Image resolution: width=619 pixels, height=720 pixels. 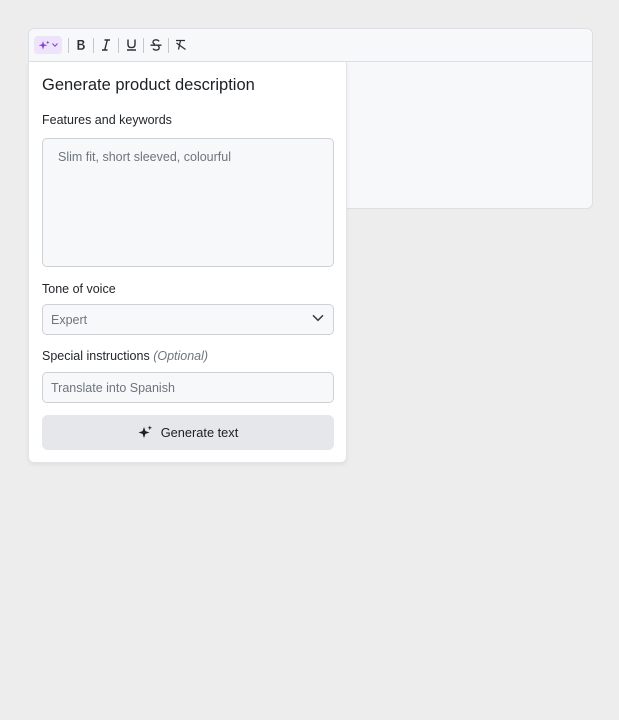 I want to click on bold-button, so click(x=81, y=45).